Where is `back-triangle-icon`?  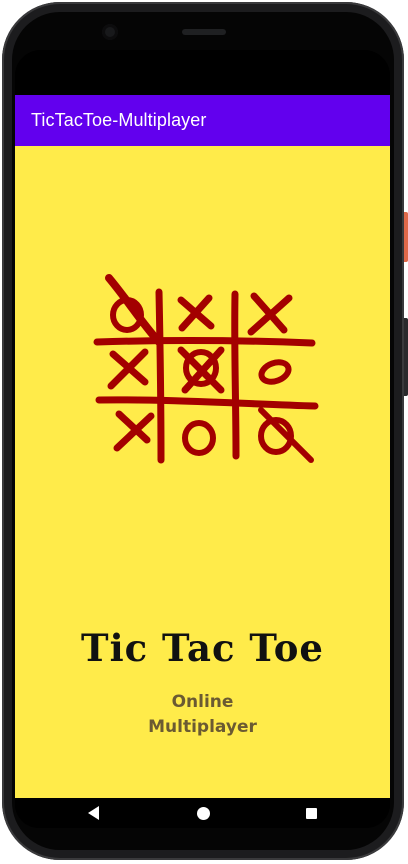
back-triangle-icon is located at coordinates (93, 813).